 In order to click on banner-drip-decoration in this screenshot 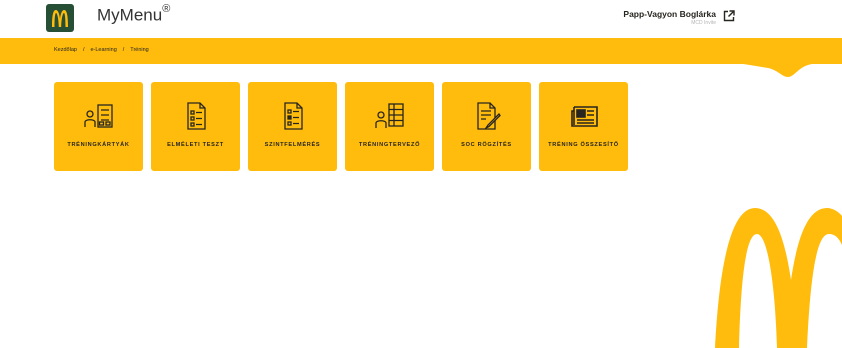, I will do `click(786, 69)`.